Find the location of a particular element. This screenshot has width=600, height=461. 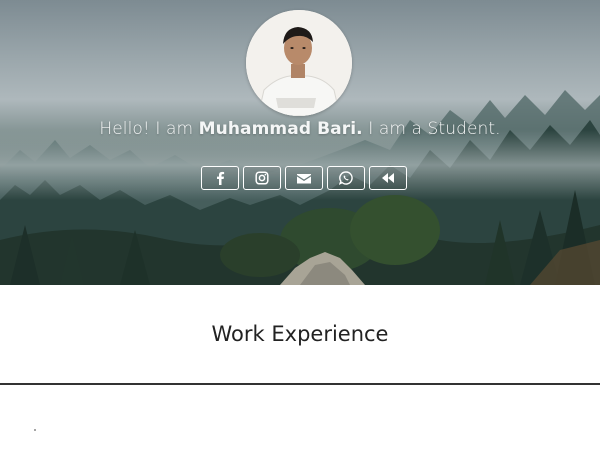

avatar is located at coordinates (299, 63).